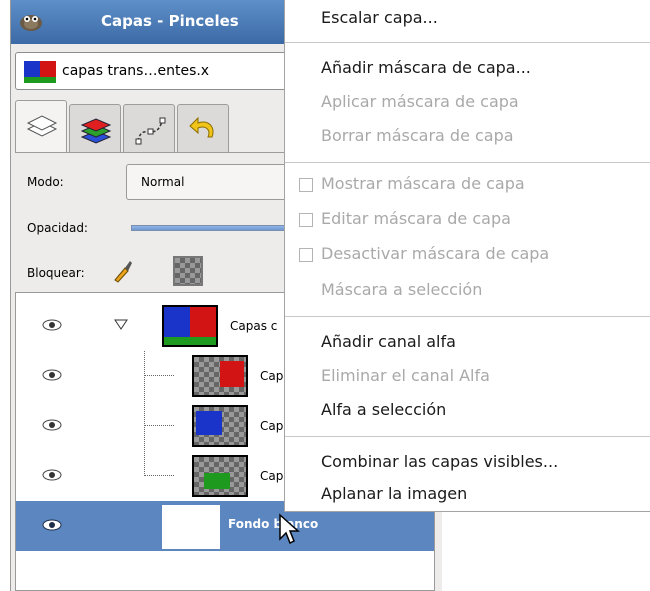  I want to click on edit-mask-checkbox, so click(306, 220).